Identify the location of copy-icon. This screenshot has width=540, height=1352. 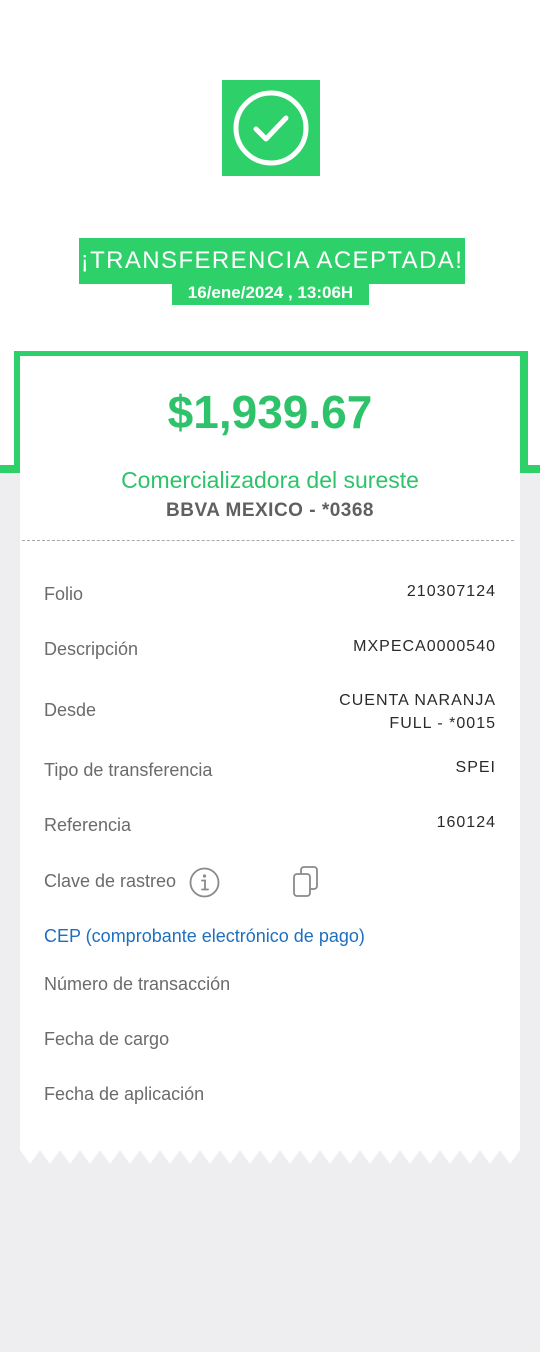
(306, 882).